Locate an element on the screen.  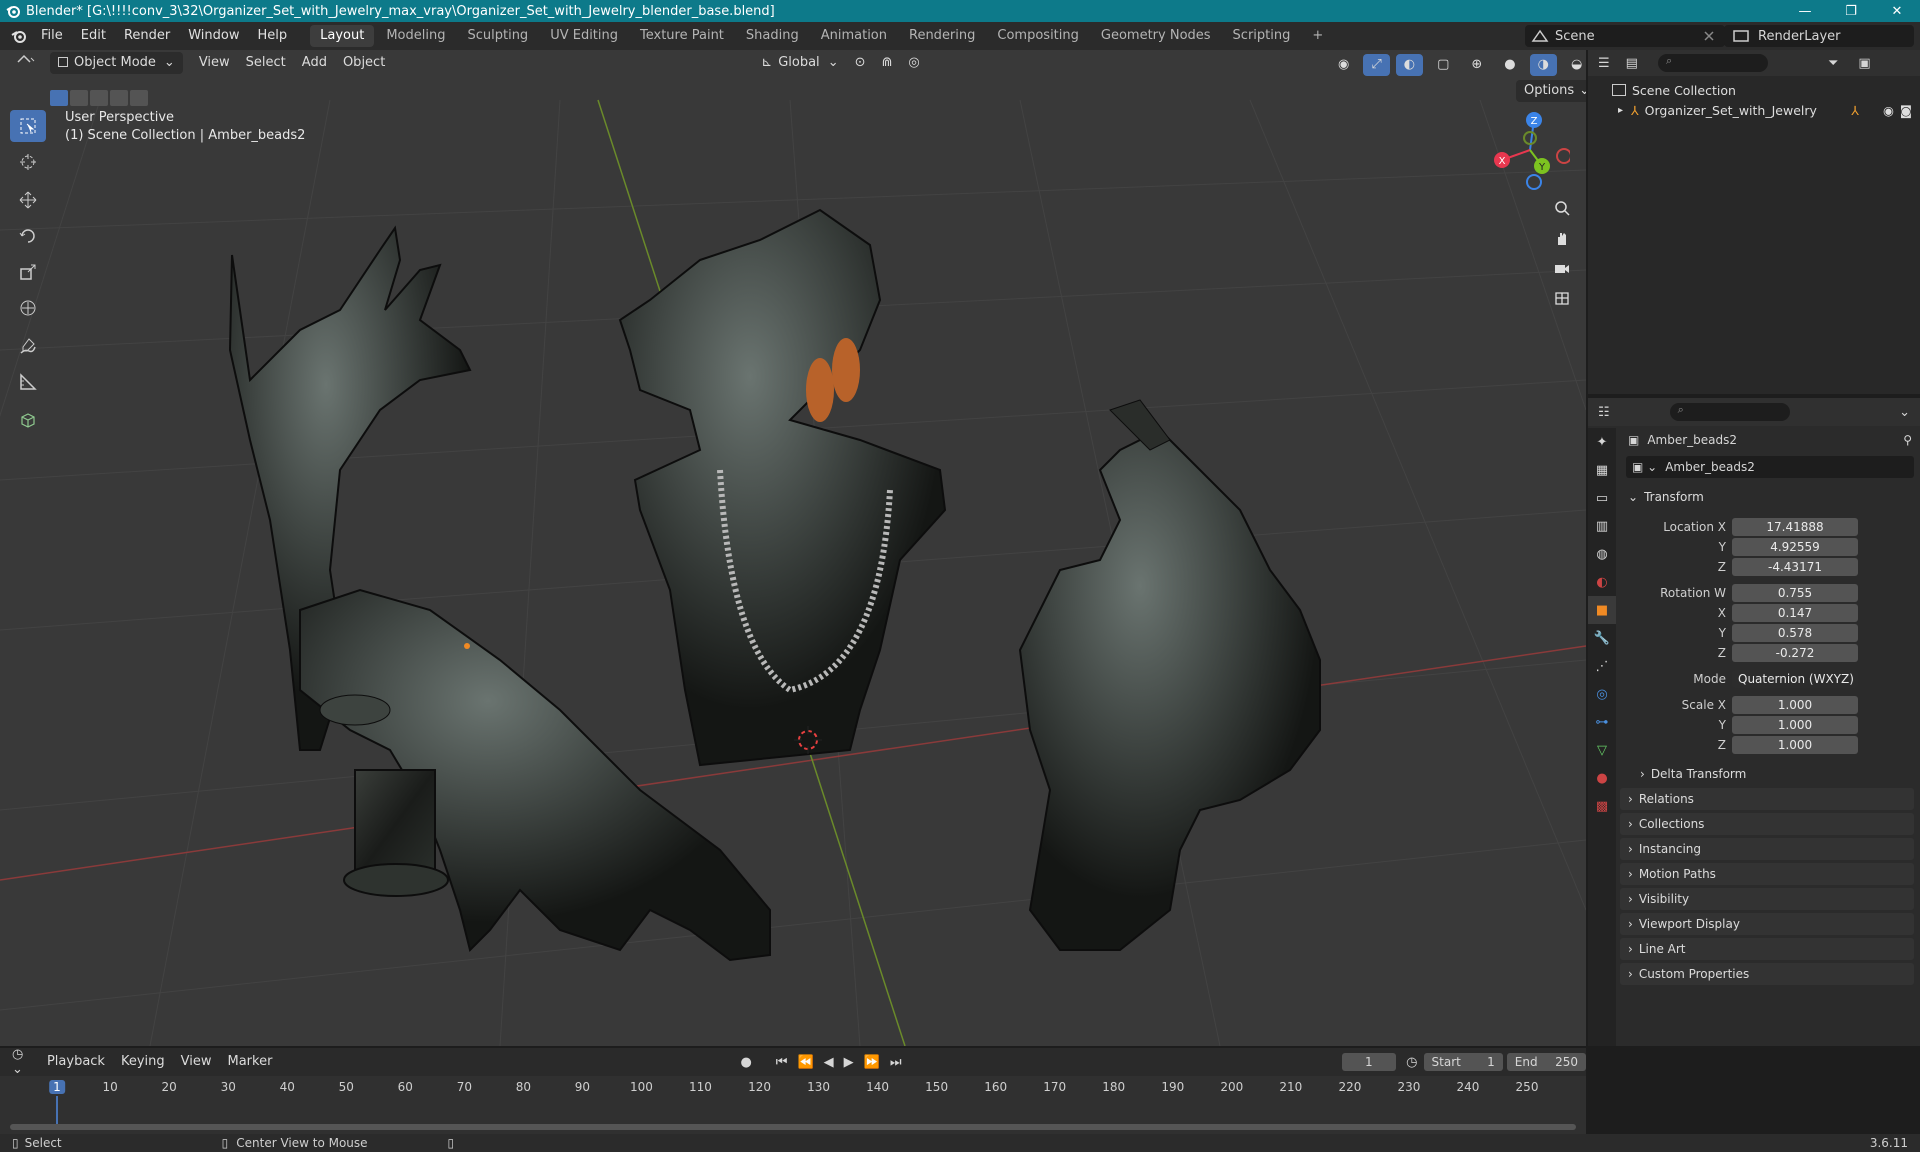
outliner-row-organizer: ▸ ⅄ Organizer_Set_with_Jewelry ⅄ ◉ ◙ is located at coordinates (1754, 110).